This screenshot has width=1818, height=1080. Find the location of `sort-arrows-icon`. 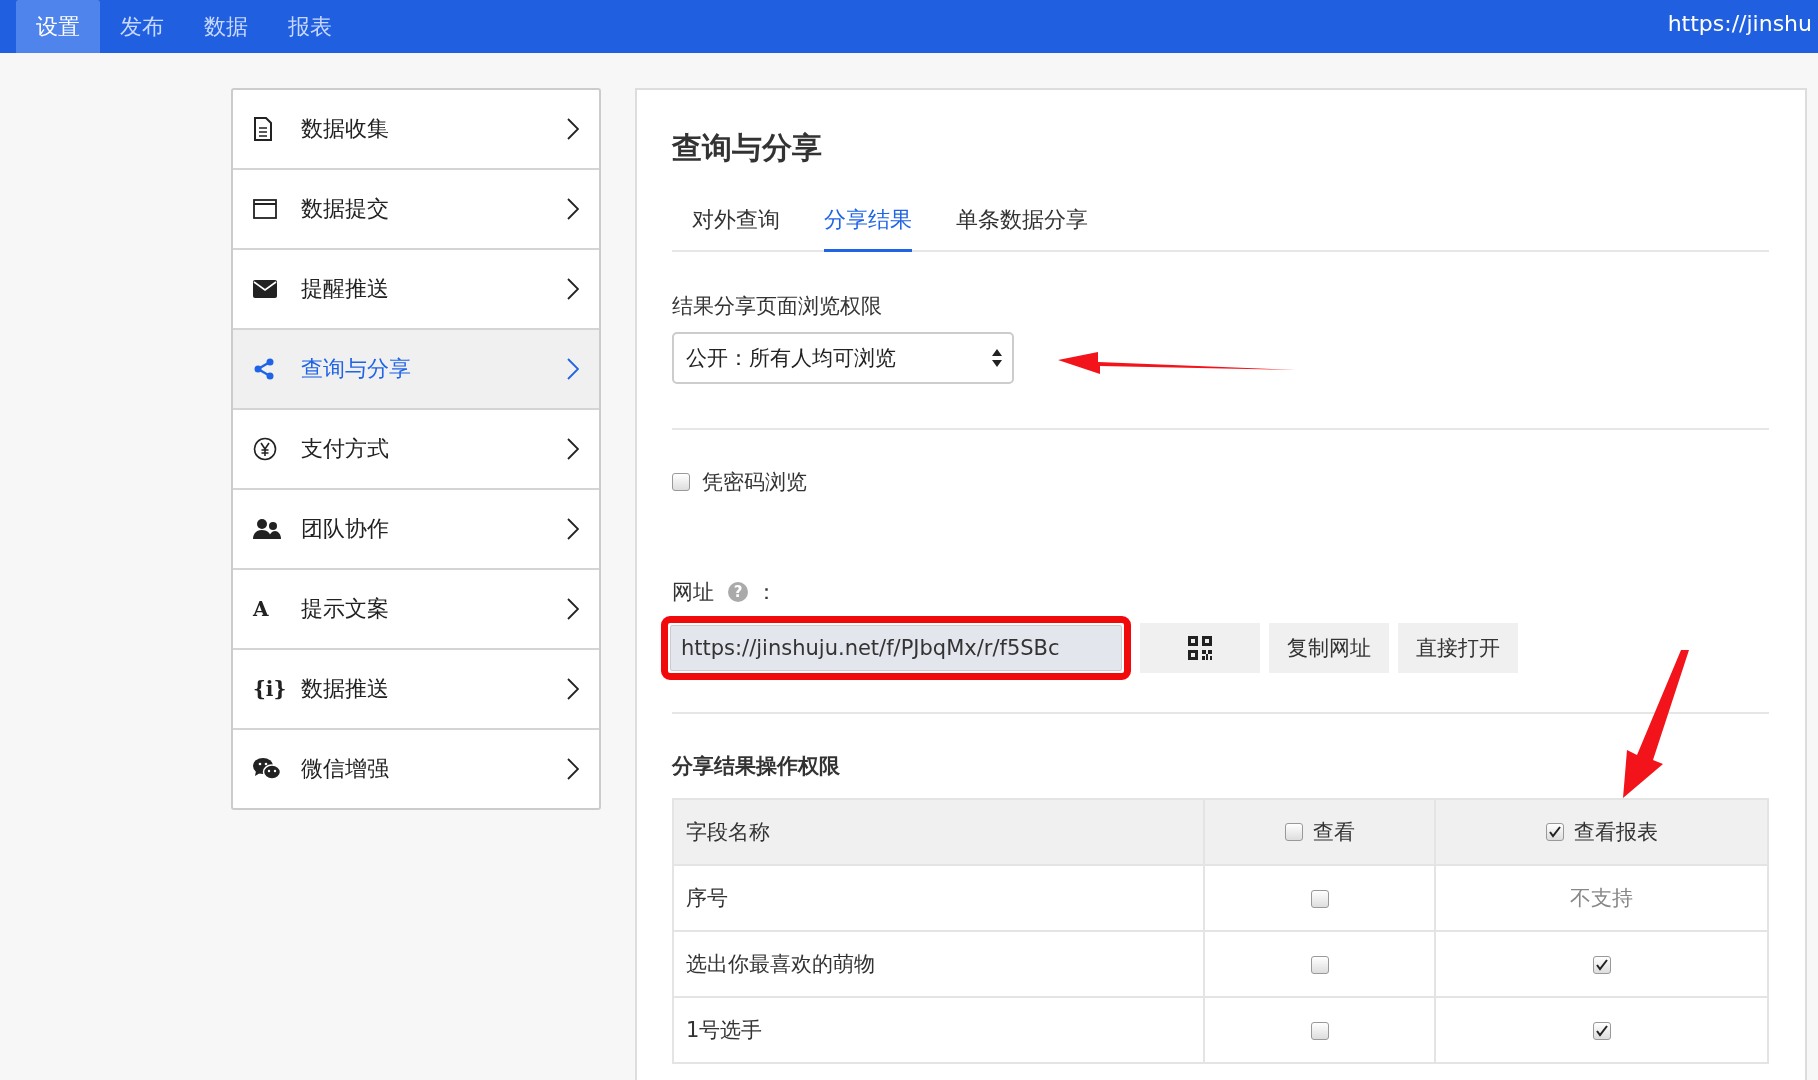

sort-arrows-icon is located at coordinates (997, 358).